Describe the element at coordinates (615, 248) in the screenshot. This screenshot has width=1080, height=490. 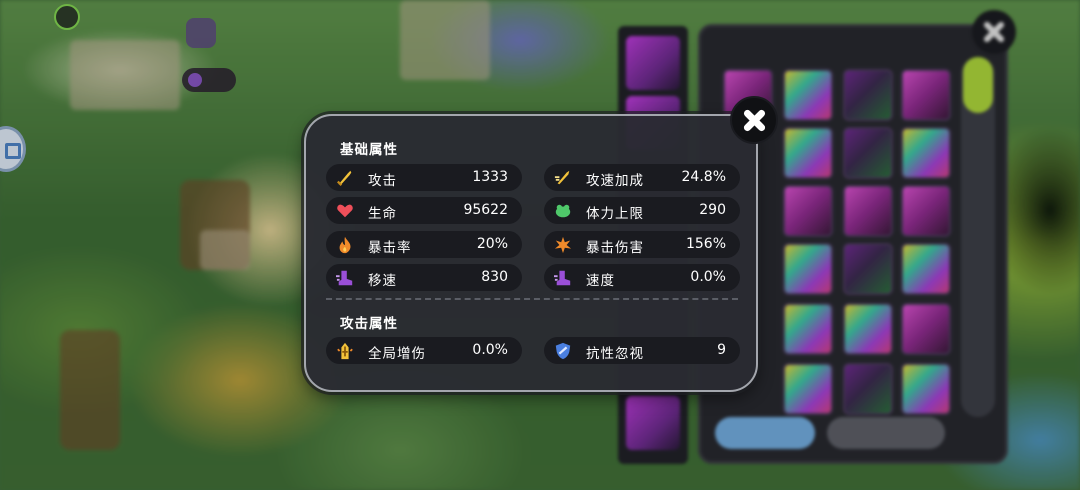
I see `stat-label: 暴击伤害` at that location.